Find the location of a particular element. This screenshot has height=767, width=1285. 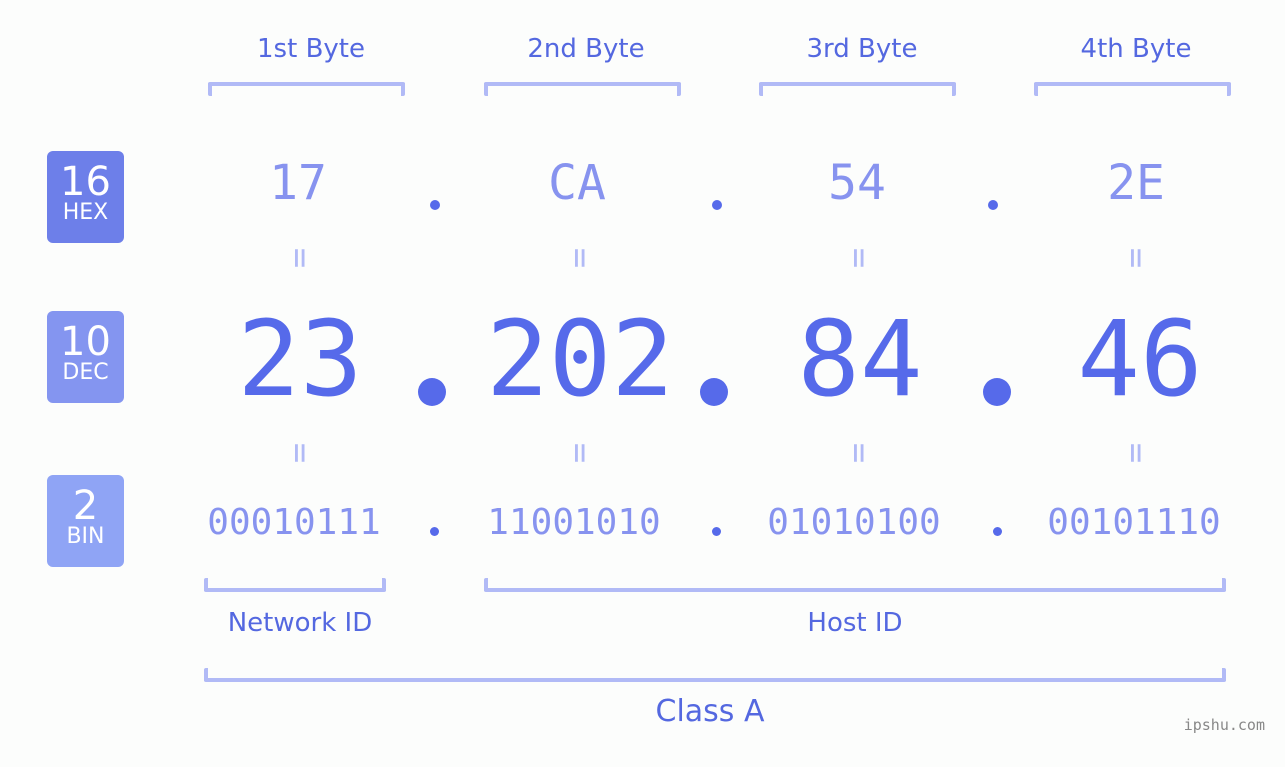

bin-base: 2 is located at coordinates (85, 506).